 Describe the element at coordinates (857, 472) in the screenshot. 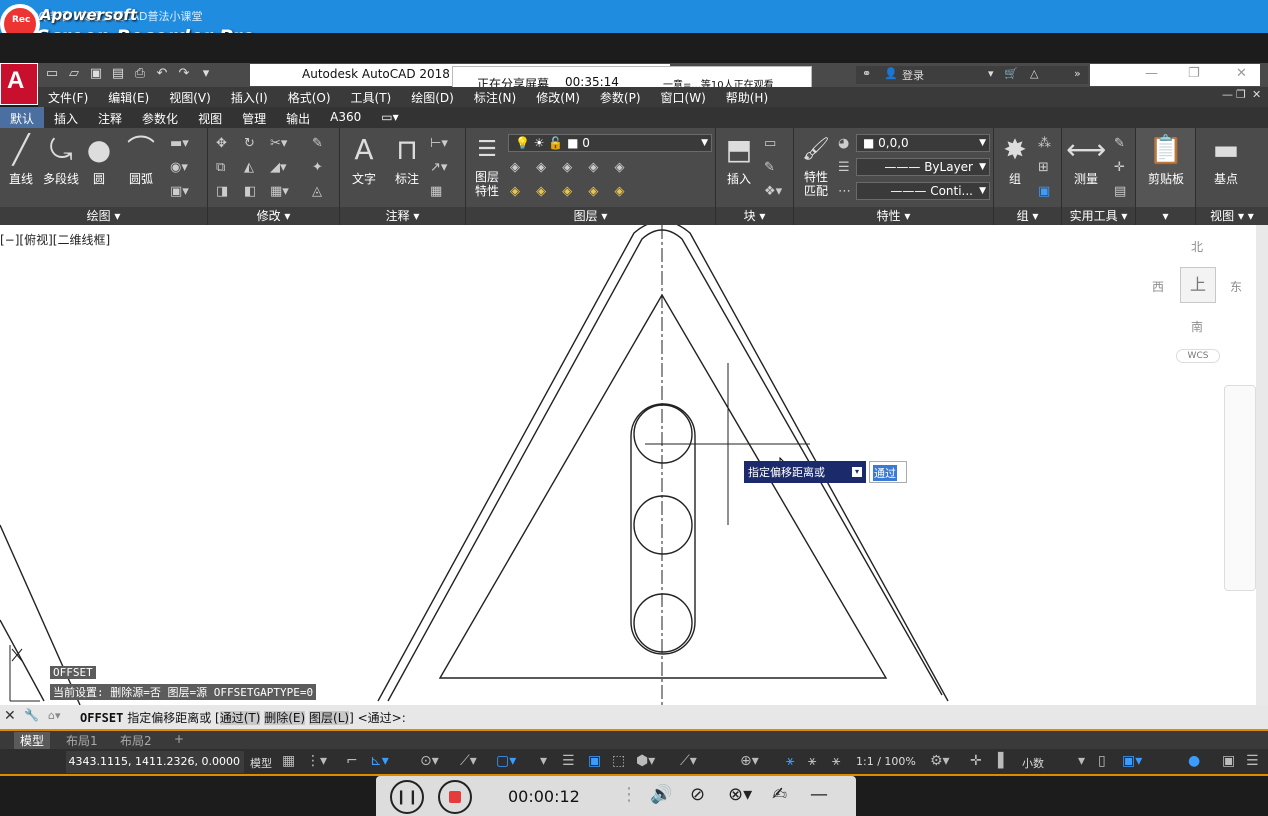

I see `prompt-options-icon: ▾` at that location.